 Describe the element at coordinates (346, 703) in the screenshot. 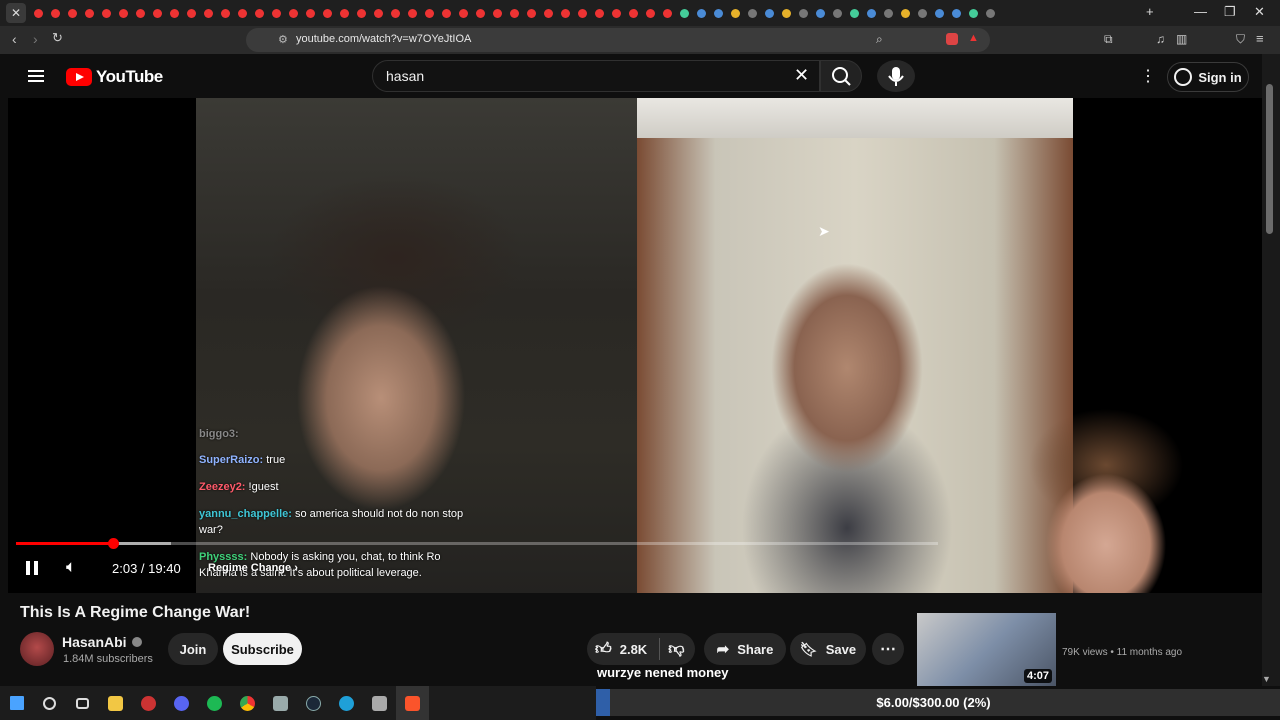

I see `edge-icon` at that location.